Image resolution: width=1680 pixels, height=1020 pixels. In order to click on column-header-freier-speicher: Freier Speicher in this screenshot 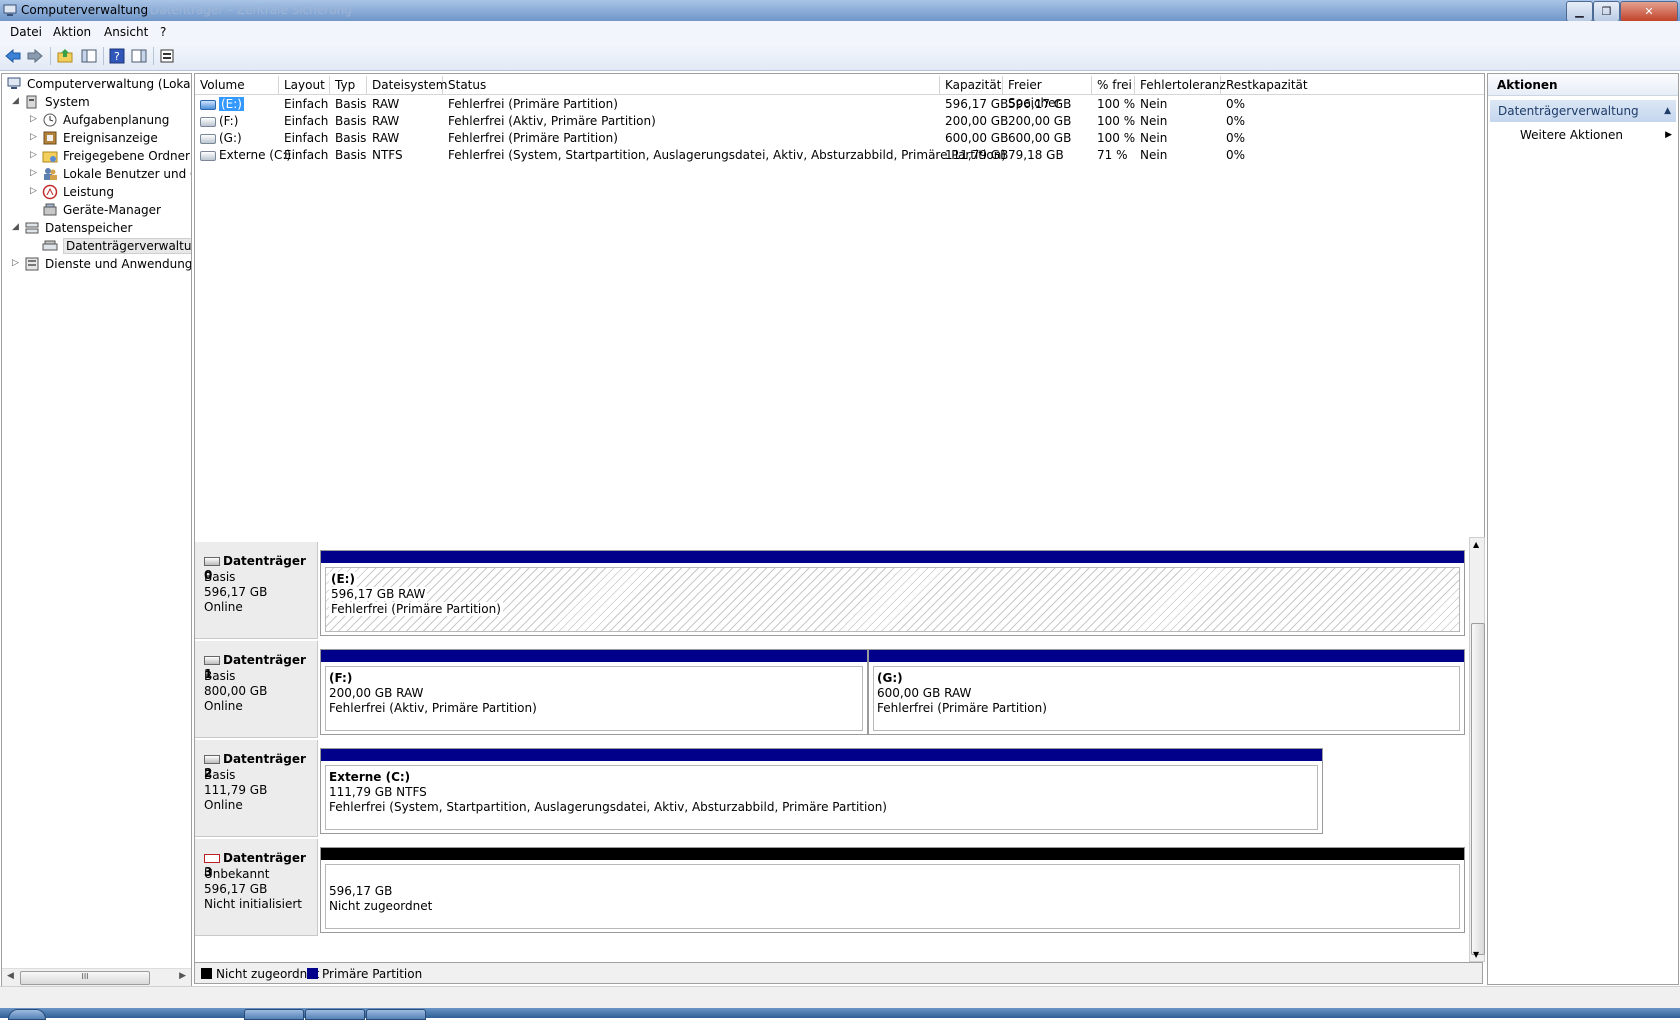, I will do `click(1047, 93)`.